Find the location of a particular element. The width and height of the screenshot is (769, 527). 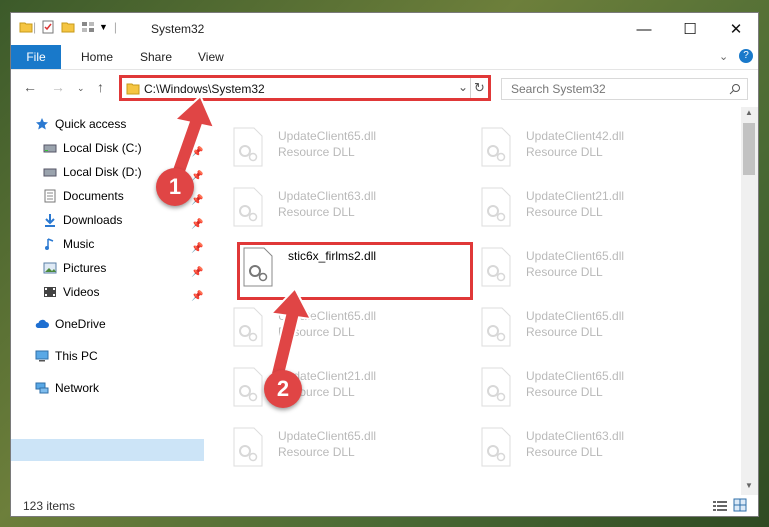

star-icon is located at coordinates (42, 124).